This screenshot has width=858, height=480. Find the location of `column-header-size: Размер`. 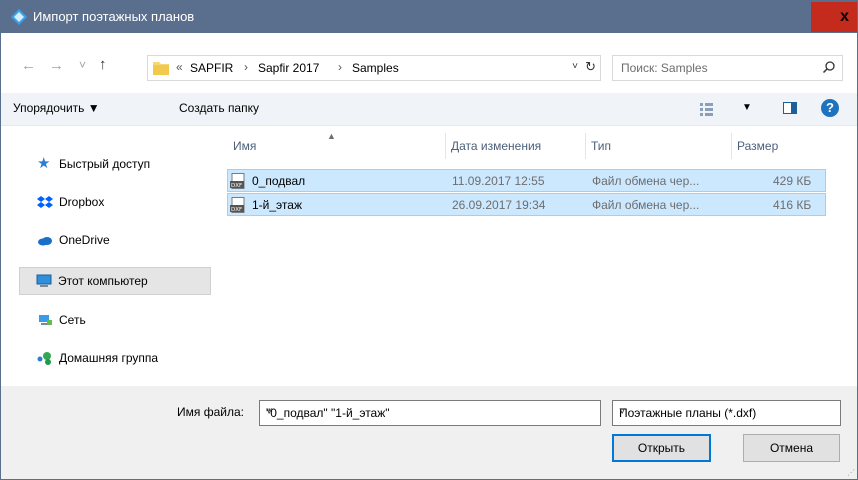

column-header-size: Размер is located at coordinates (757, 146).